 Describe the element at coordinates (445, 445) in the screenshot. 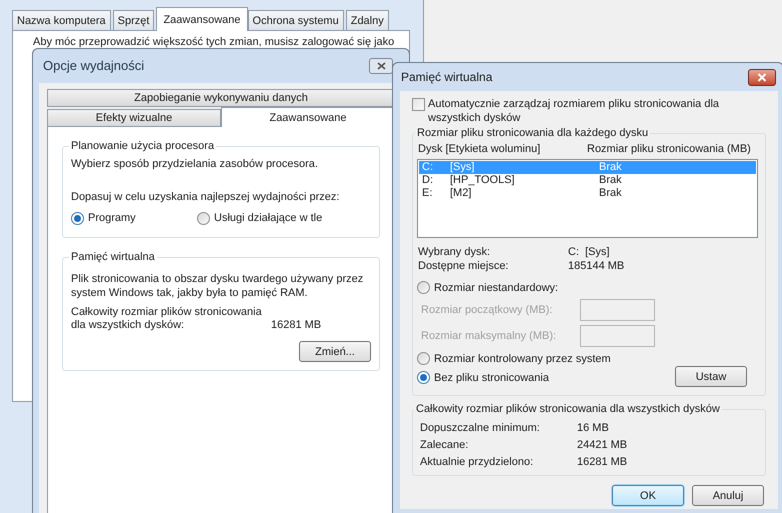

I see `total-label: Zalecane:` at that location.